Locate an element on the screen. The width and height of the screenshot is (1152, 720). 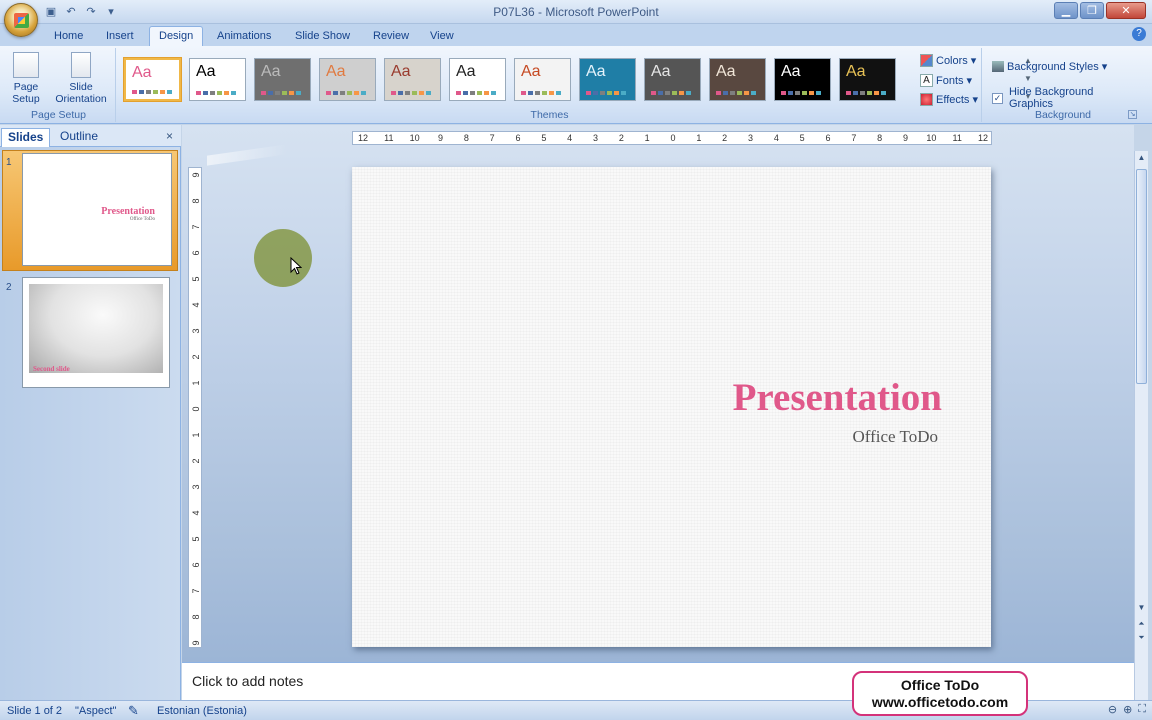
tab-view: View is located at coordinates (442, 37).